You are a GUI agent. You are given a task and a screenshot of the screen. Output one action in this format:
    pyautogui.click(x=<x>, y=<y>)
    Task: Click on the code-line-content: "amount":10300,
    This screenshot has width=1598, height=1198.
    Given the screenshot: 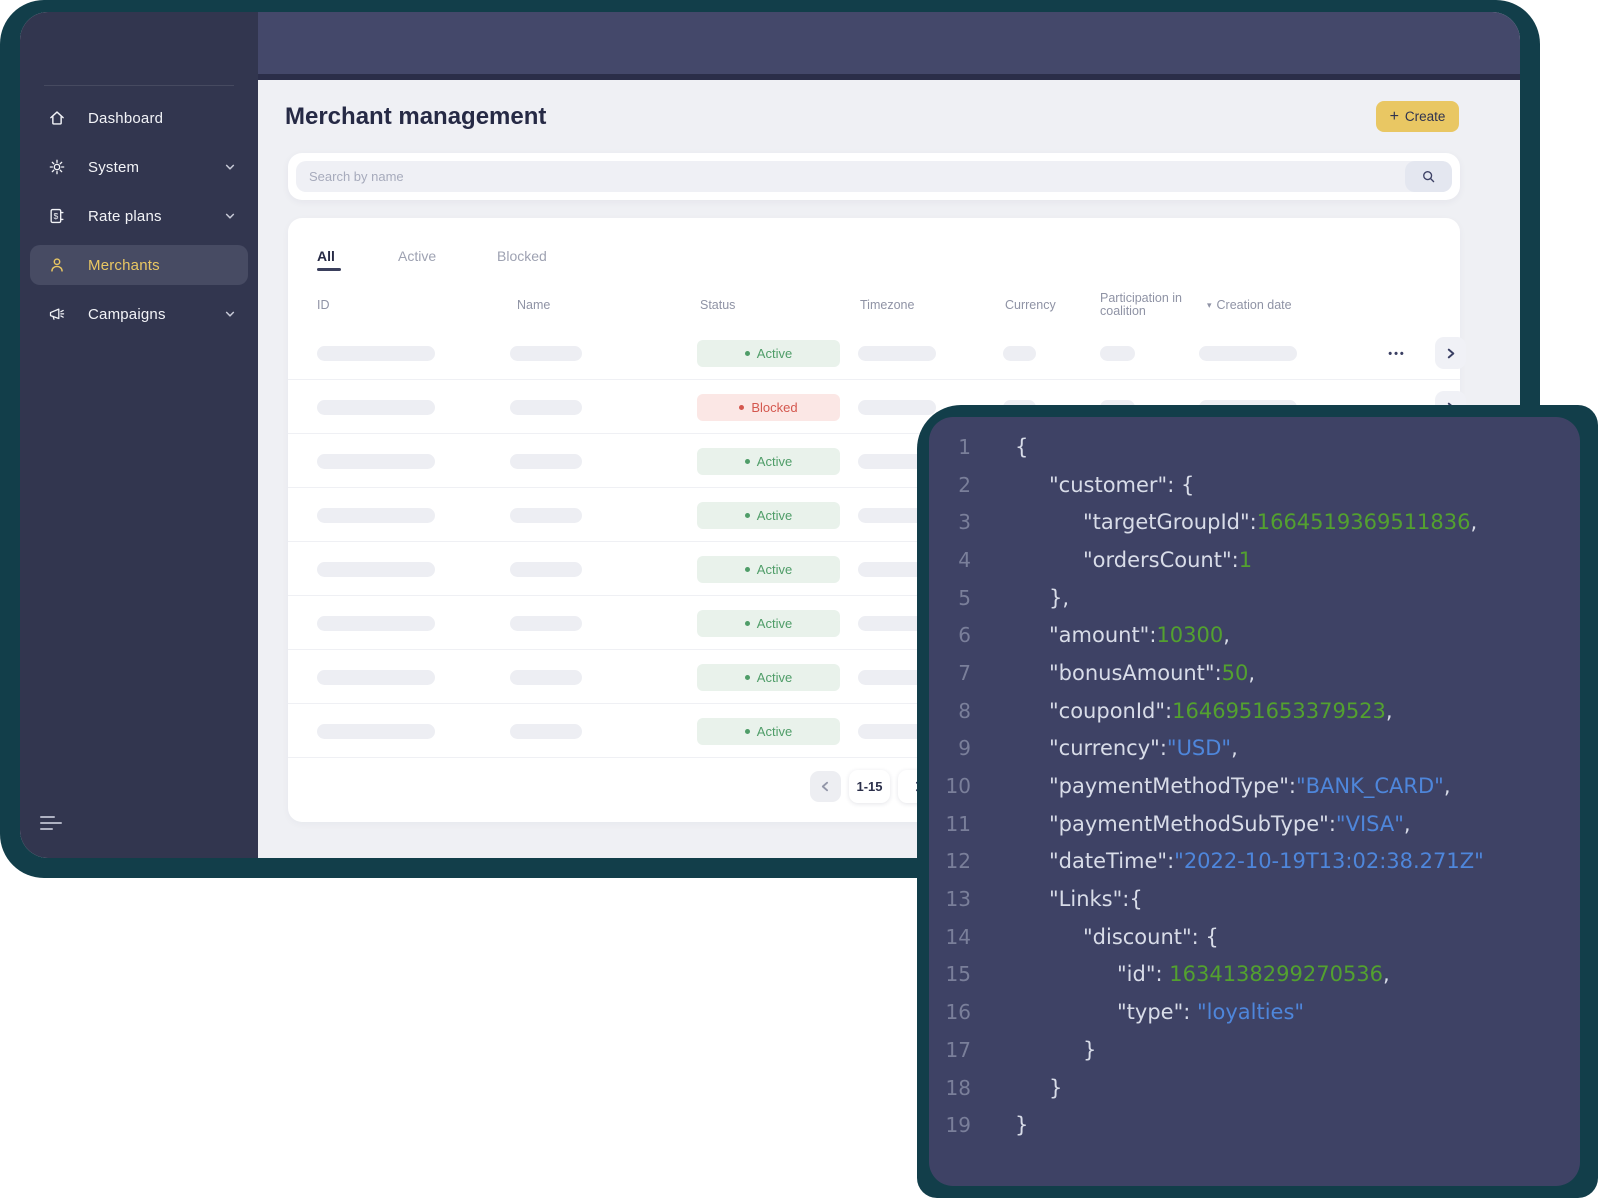 What is the action you would take?
    pyautogui.click(x=1139, y=635)
    